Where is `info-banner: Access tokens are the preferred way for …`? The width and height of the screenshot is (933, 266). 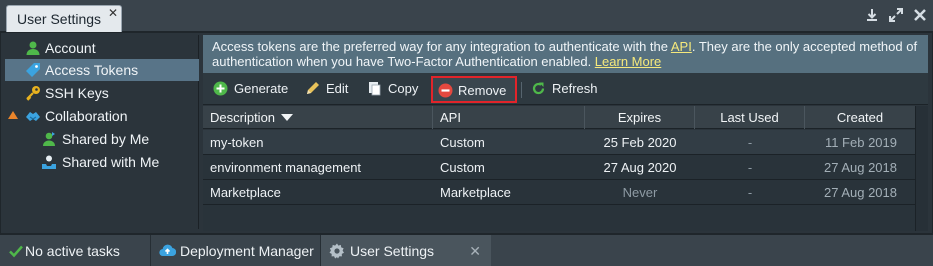 info-banner: Access tokens are the preferred way for … is located at coordinates (565, 54).